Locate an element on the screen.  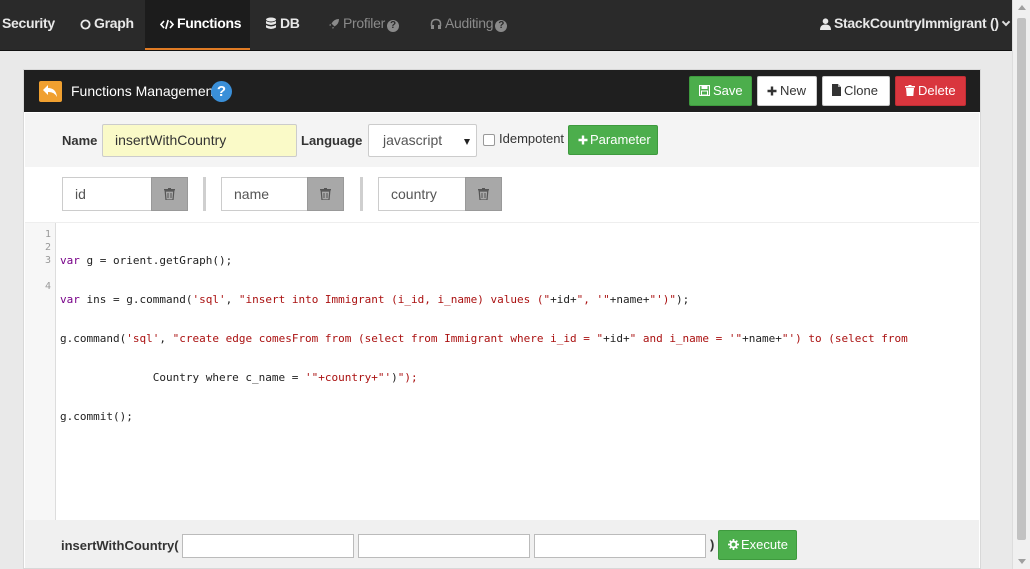
nav-security: Security is located at coordinates (28, 25).